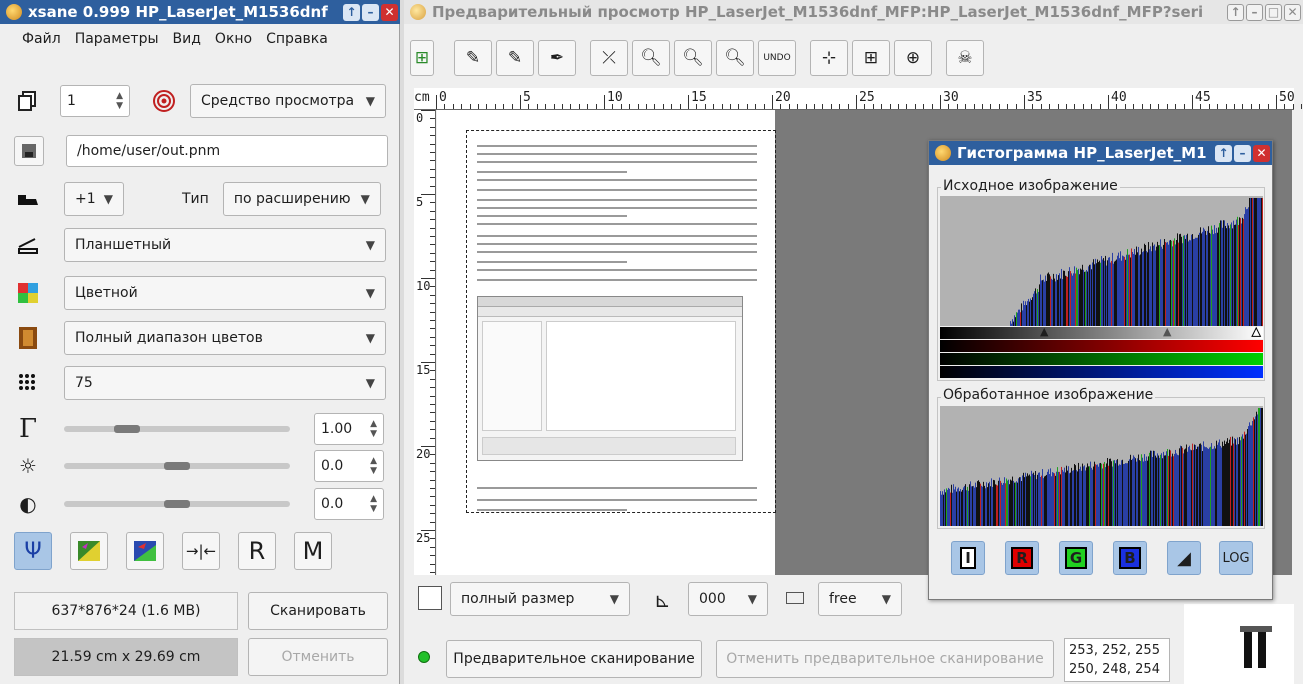 The image size is (1303, 684). What do you see at coordinates (197, 199) in the screenshot?
I see `step-type-row: +1 ▼ Тип по расширению ▼` at bounding box center [197, 199].